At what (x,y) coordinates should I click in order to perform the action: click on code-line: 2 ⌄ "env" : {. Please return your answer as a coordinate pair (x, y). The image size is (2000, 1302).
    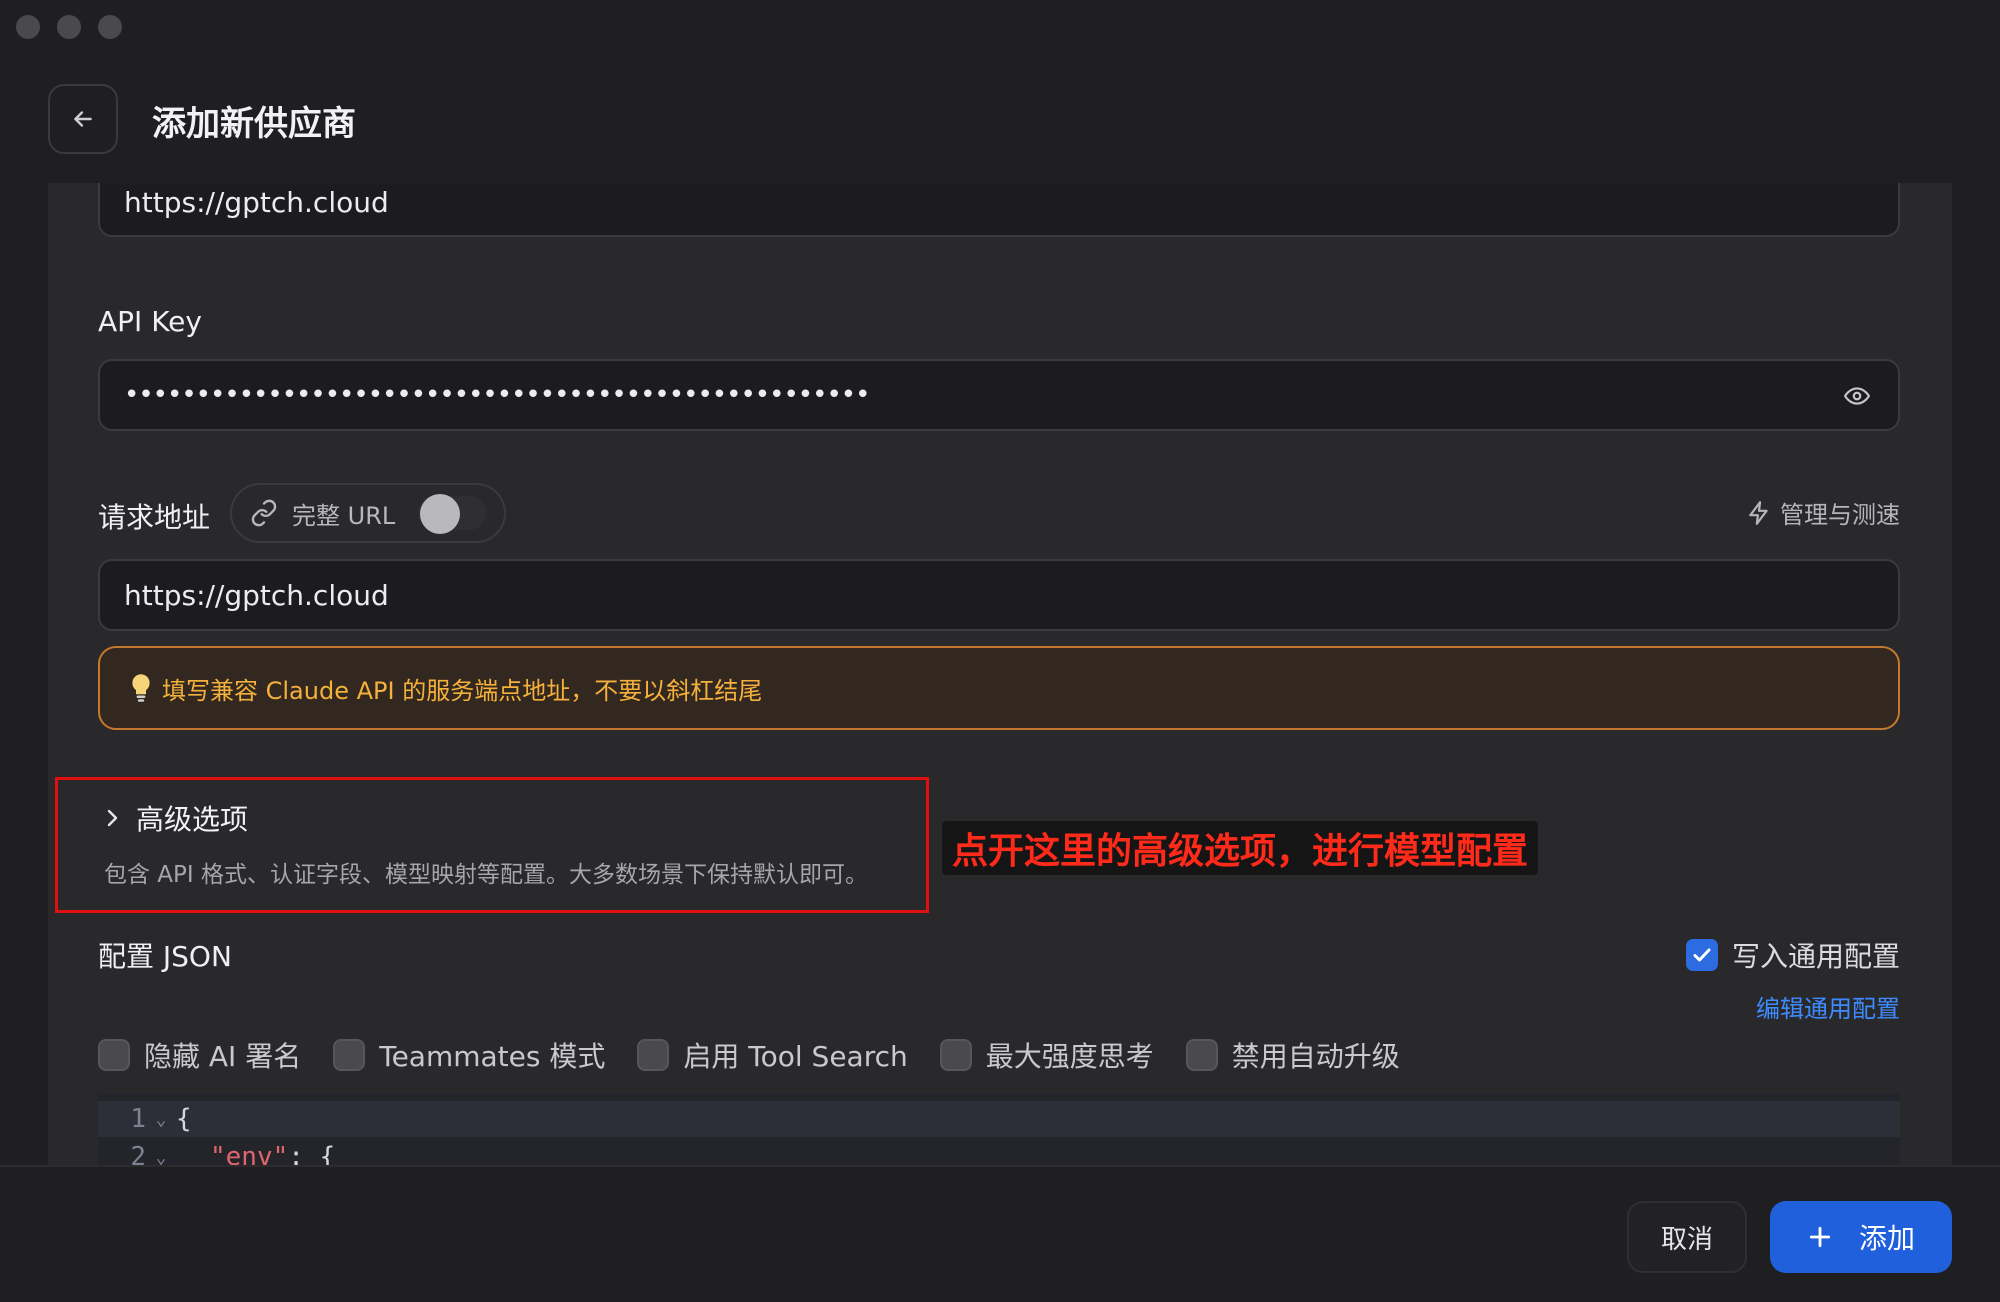
    Looking at the image, I should click on (999, 1152).